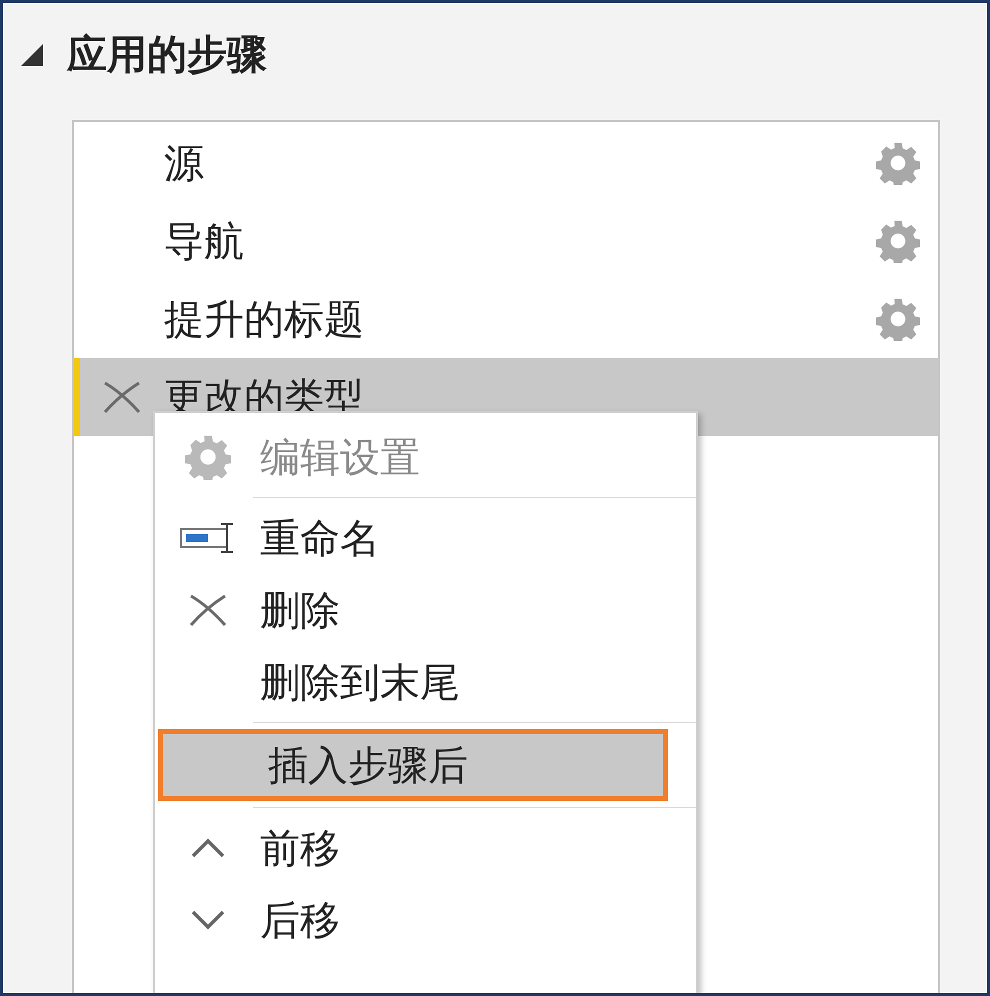 The image size is (990, 996). Describe the element at coordinates (425, 848) in the screenshot. I see `menu-item: 前移` at that location.